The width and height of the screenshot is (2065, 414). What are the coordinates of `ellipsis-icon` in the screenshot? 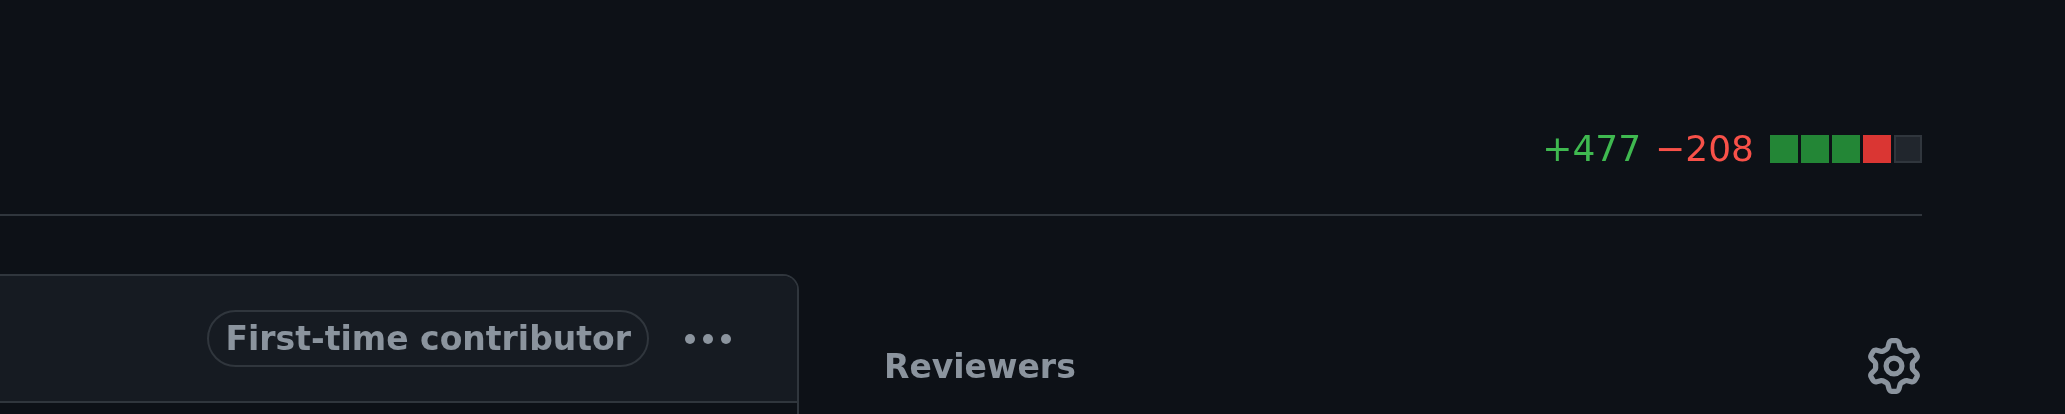 It's located at (708, 338).